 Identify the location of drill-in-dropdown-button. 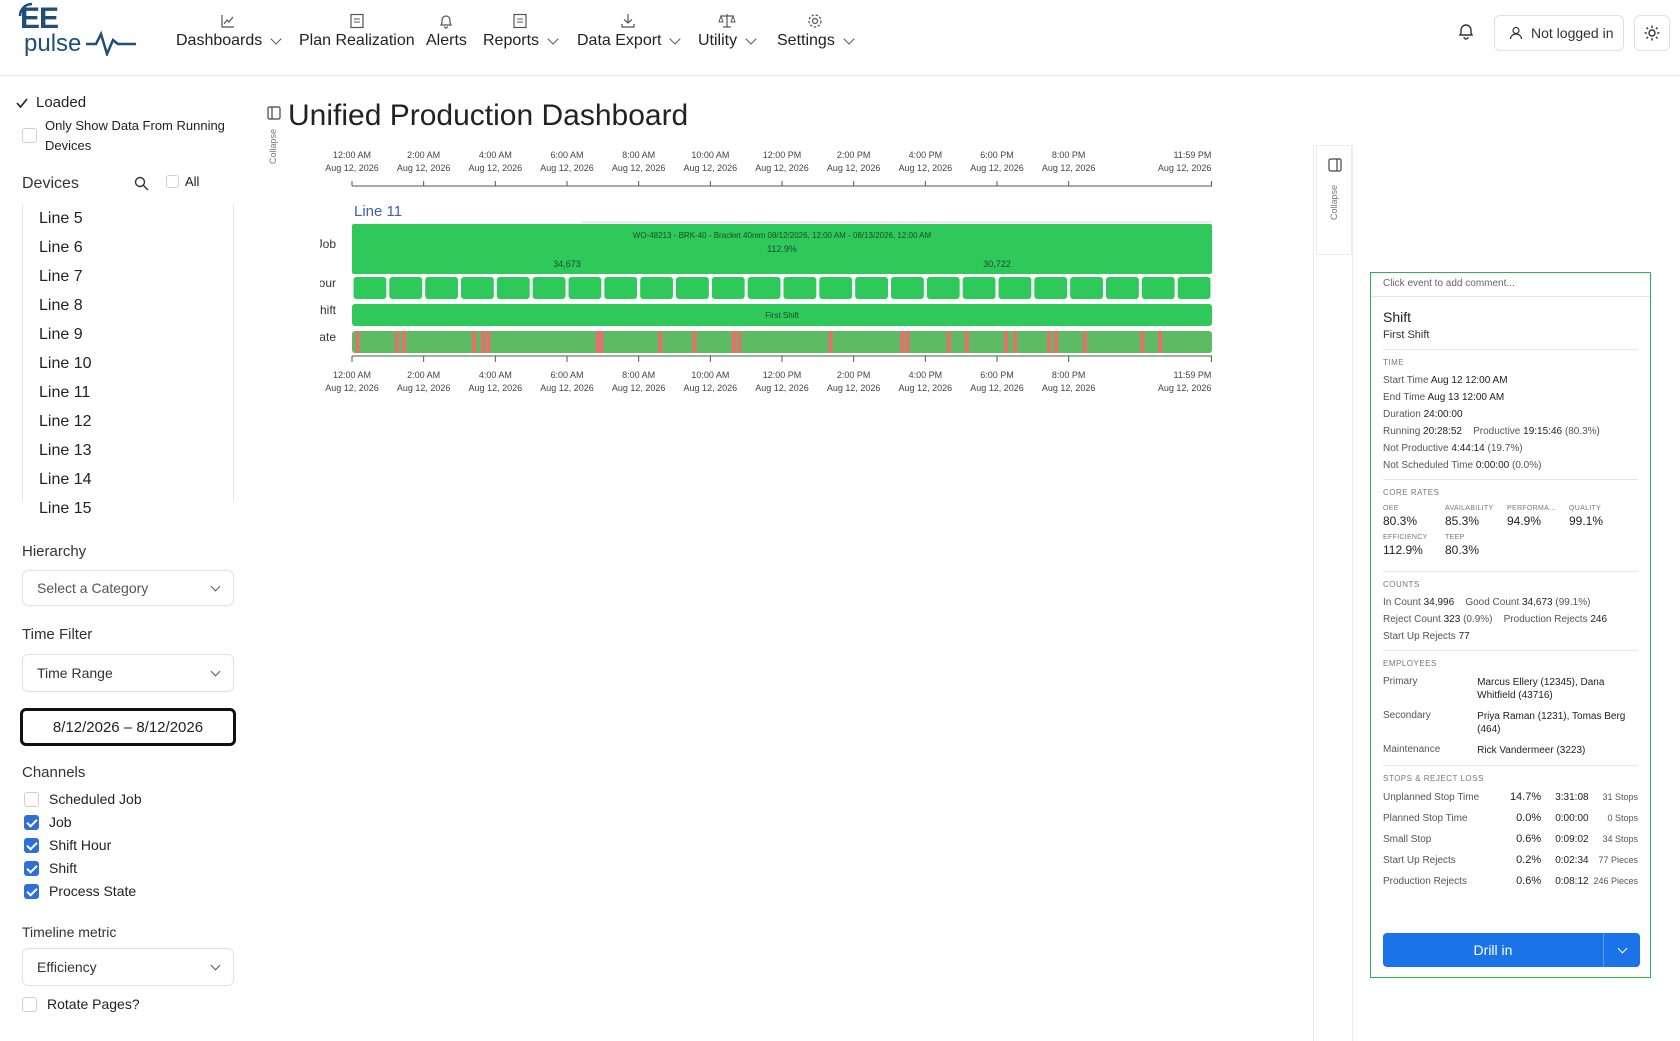
(1622, 950).